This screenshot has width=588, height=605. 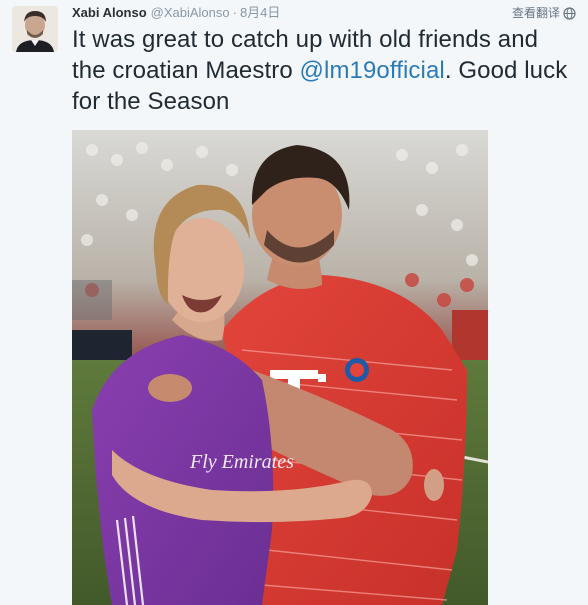 I want to click on shirt-sponsor: Fly Emirates, so click(x=241, y=462).